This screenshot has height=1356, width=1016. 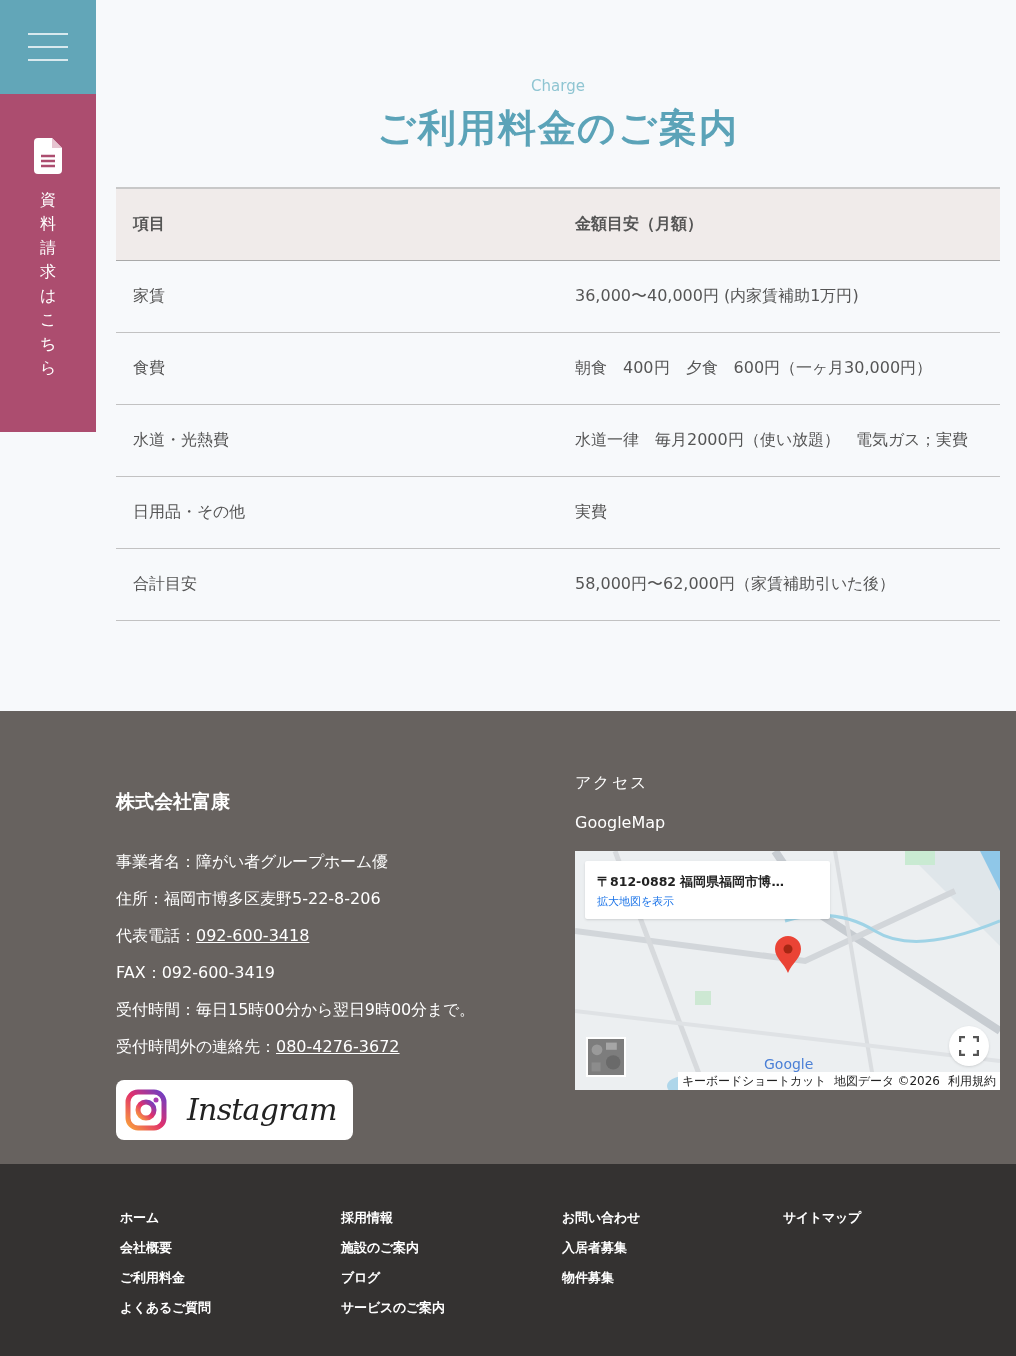 What do you see at coordinates (638, 224) in the screenshot?
I see `column-header: 金額目安（月額）` at bounding box center [638, 224].